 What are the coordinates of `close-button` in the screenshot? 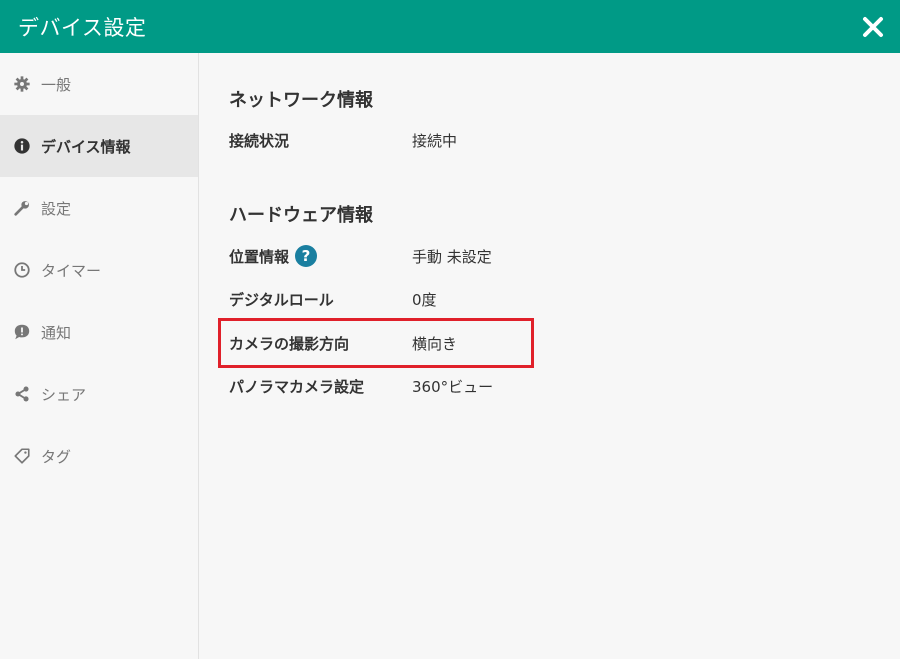 It's located at (873, 27).